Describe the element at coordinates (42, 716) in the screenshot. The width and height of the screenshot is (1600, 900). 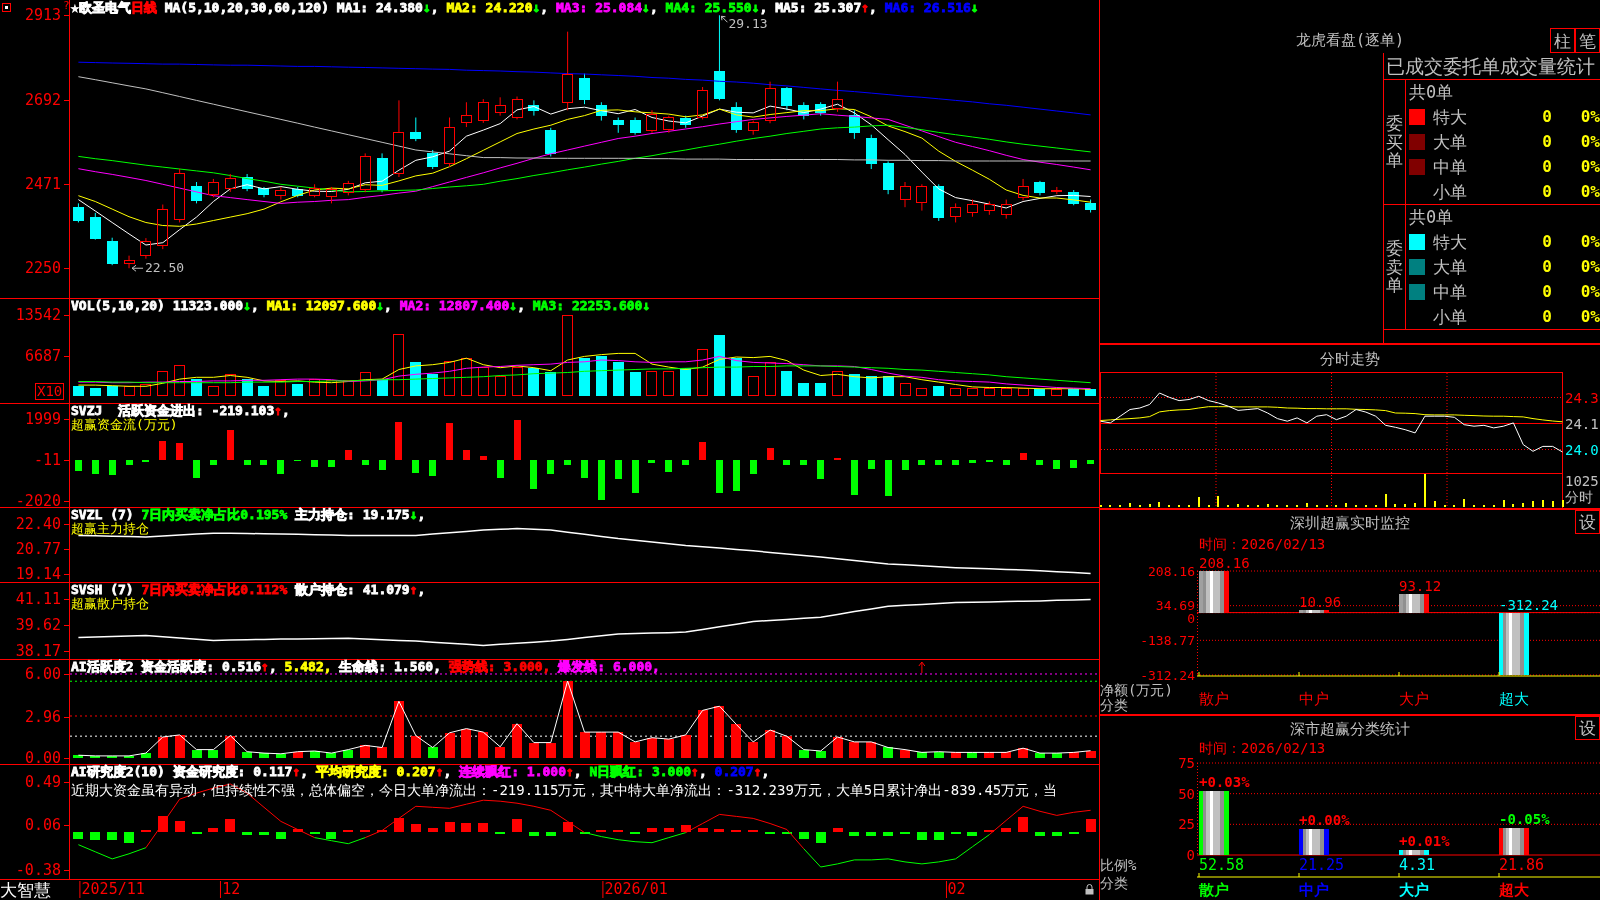
I see `axis-tick-label: 2.96` at that location.